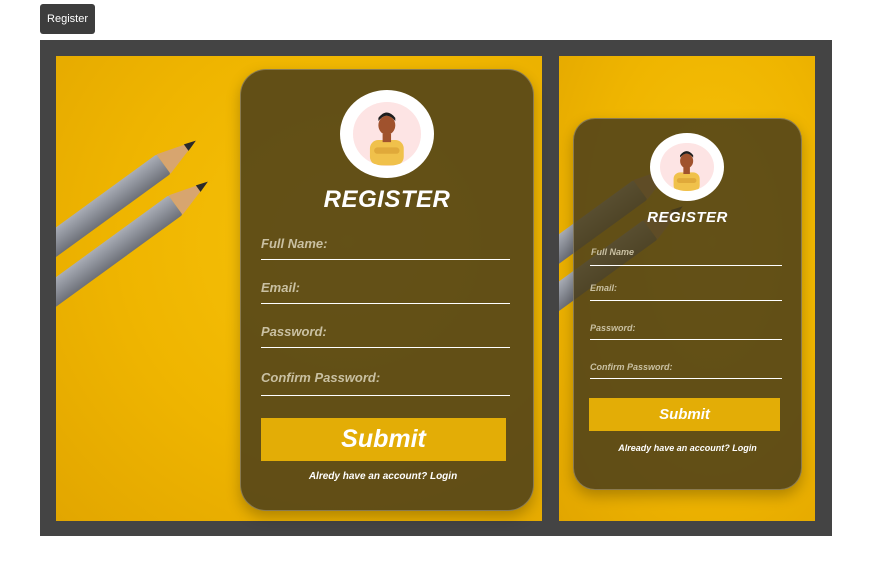  Describe the element at coordinates (613, 252) in the screenshot. I see `full-name-label: Full Name` at that location.